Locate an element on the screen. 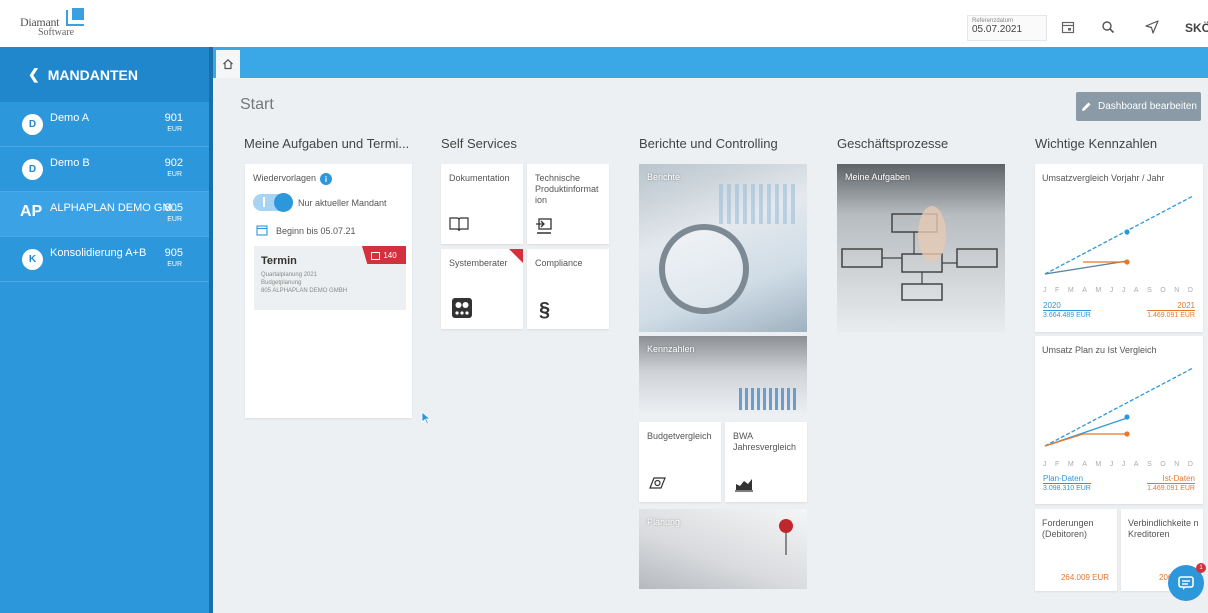 The height and width of the screenshot is (613, 1208). month-label: S is located at coordinates (1149, 290).